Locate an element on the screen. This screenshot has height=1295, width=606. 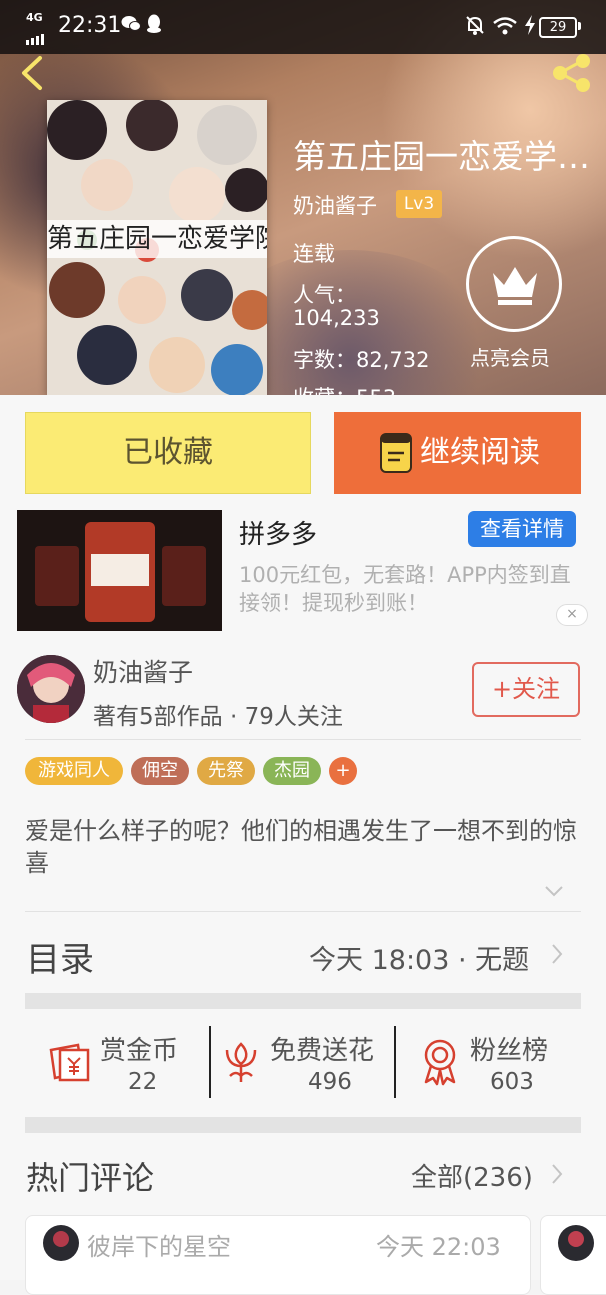
fan-ranking-button: 粉丝榜 603 is located at coordinates (495, 1062).